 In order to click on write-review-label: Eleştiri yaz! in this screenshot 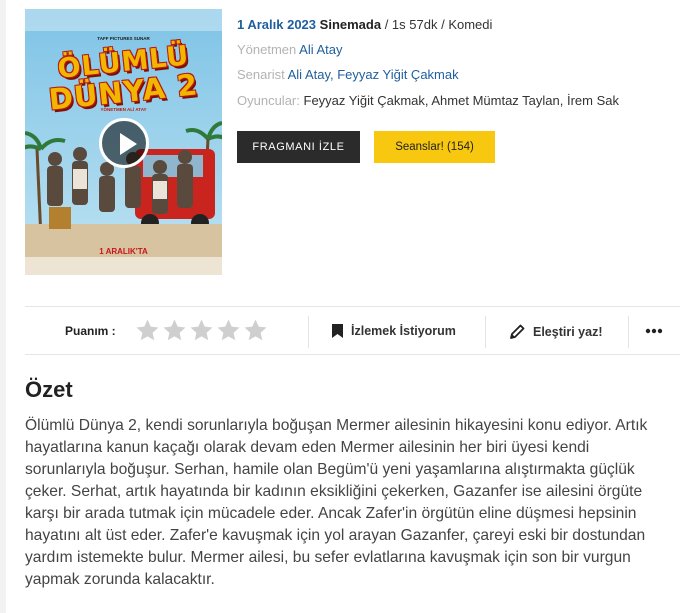, I will do `click(568, 331)`.